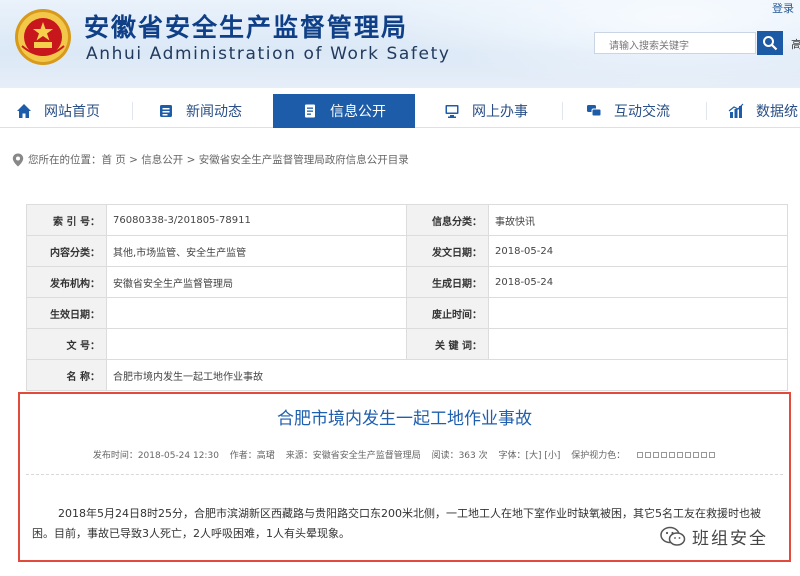 The width and height of the screenshot is (800, 576). Describe the element at coordinates (72, 112) in the screenshot. I see `nav-label: 网站首页` at that location.